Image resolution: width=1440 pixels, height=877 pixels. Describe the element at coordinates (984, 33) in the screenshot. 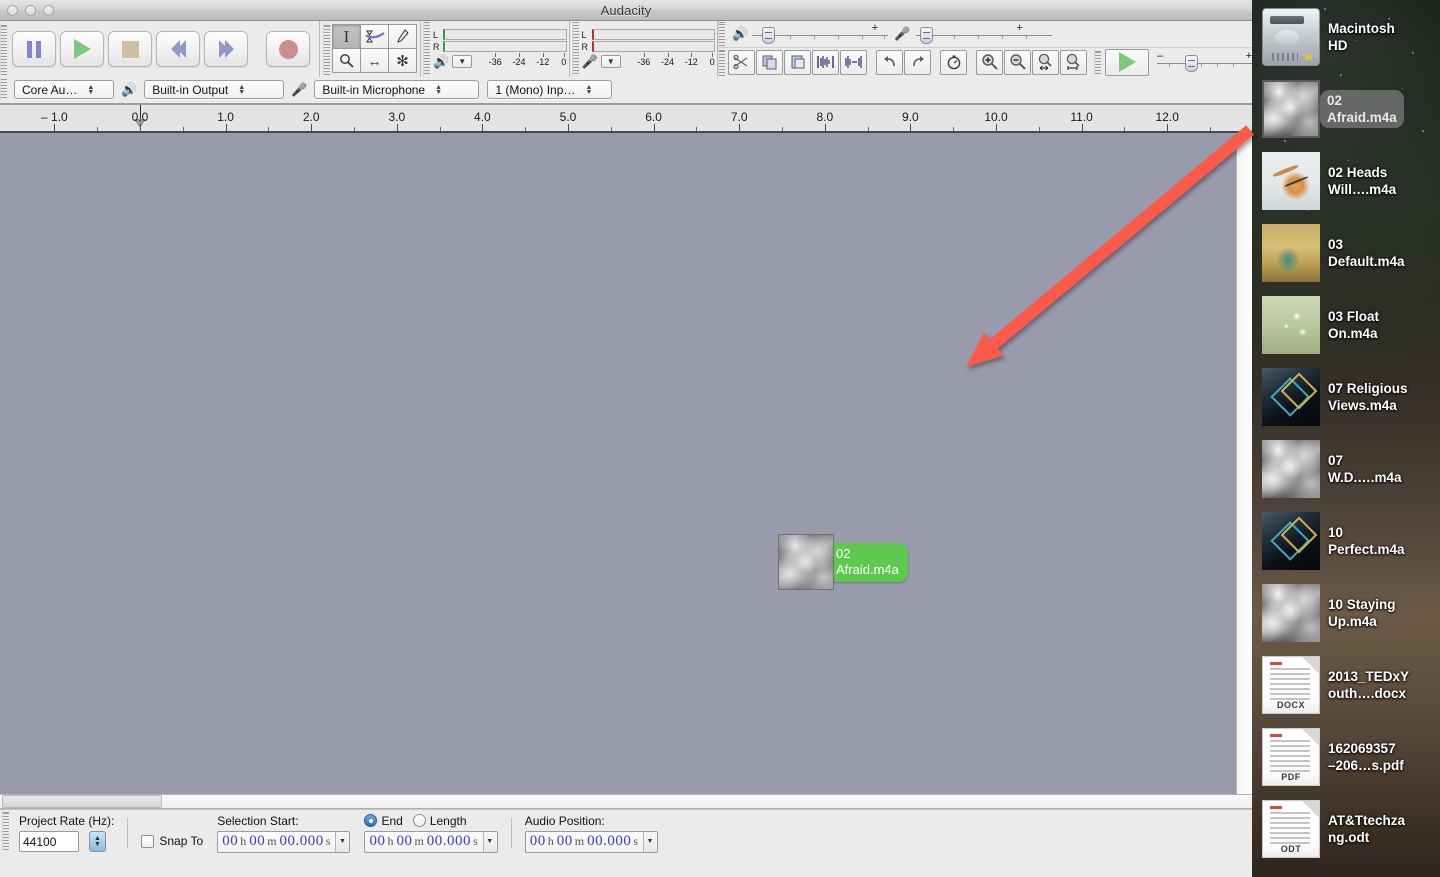

I see `input-volume-slider: – +` at that location.